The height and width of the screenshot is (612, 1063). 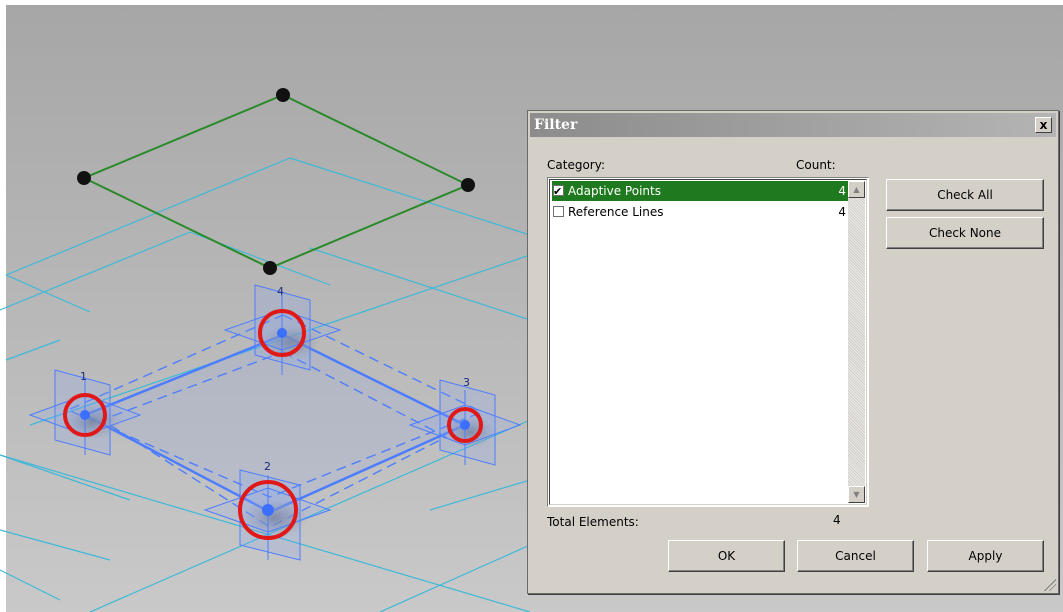 I want to click on list-item-label: Reference Lines, so click(x=616, y=212).